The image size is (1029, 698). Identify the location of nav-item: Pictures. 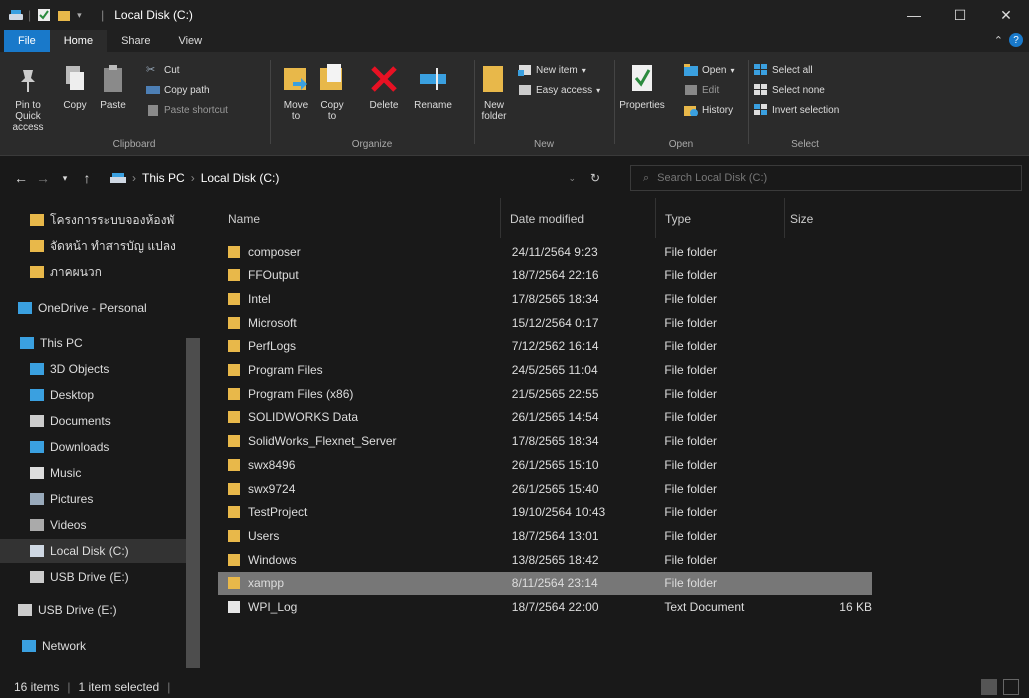
(93, 499).